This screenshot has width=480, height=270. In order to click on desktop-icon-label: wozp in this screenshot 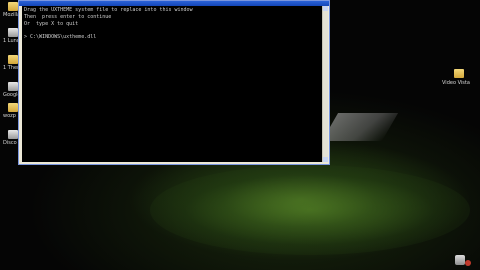, I will do `click(9, 116)`.